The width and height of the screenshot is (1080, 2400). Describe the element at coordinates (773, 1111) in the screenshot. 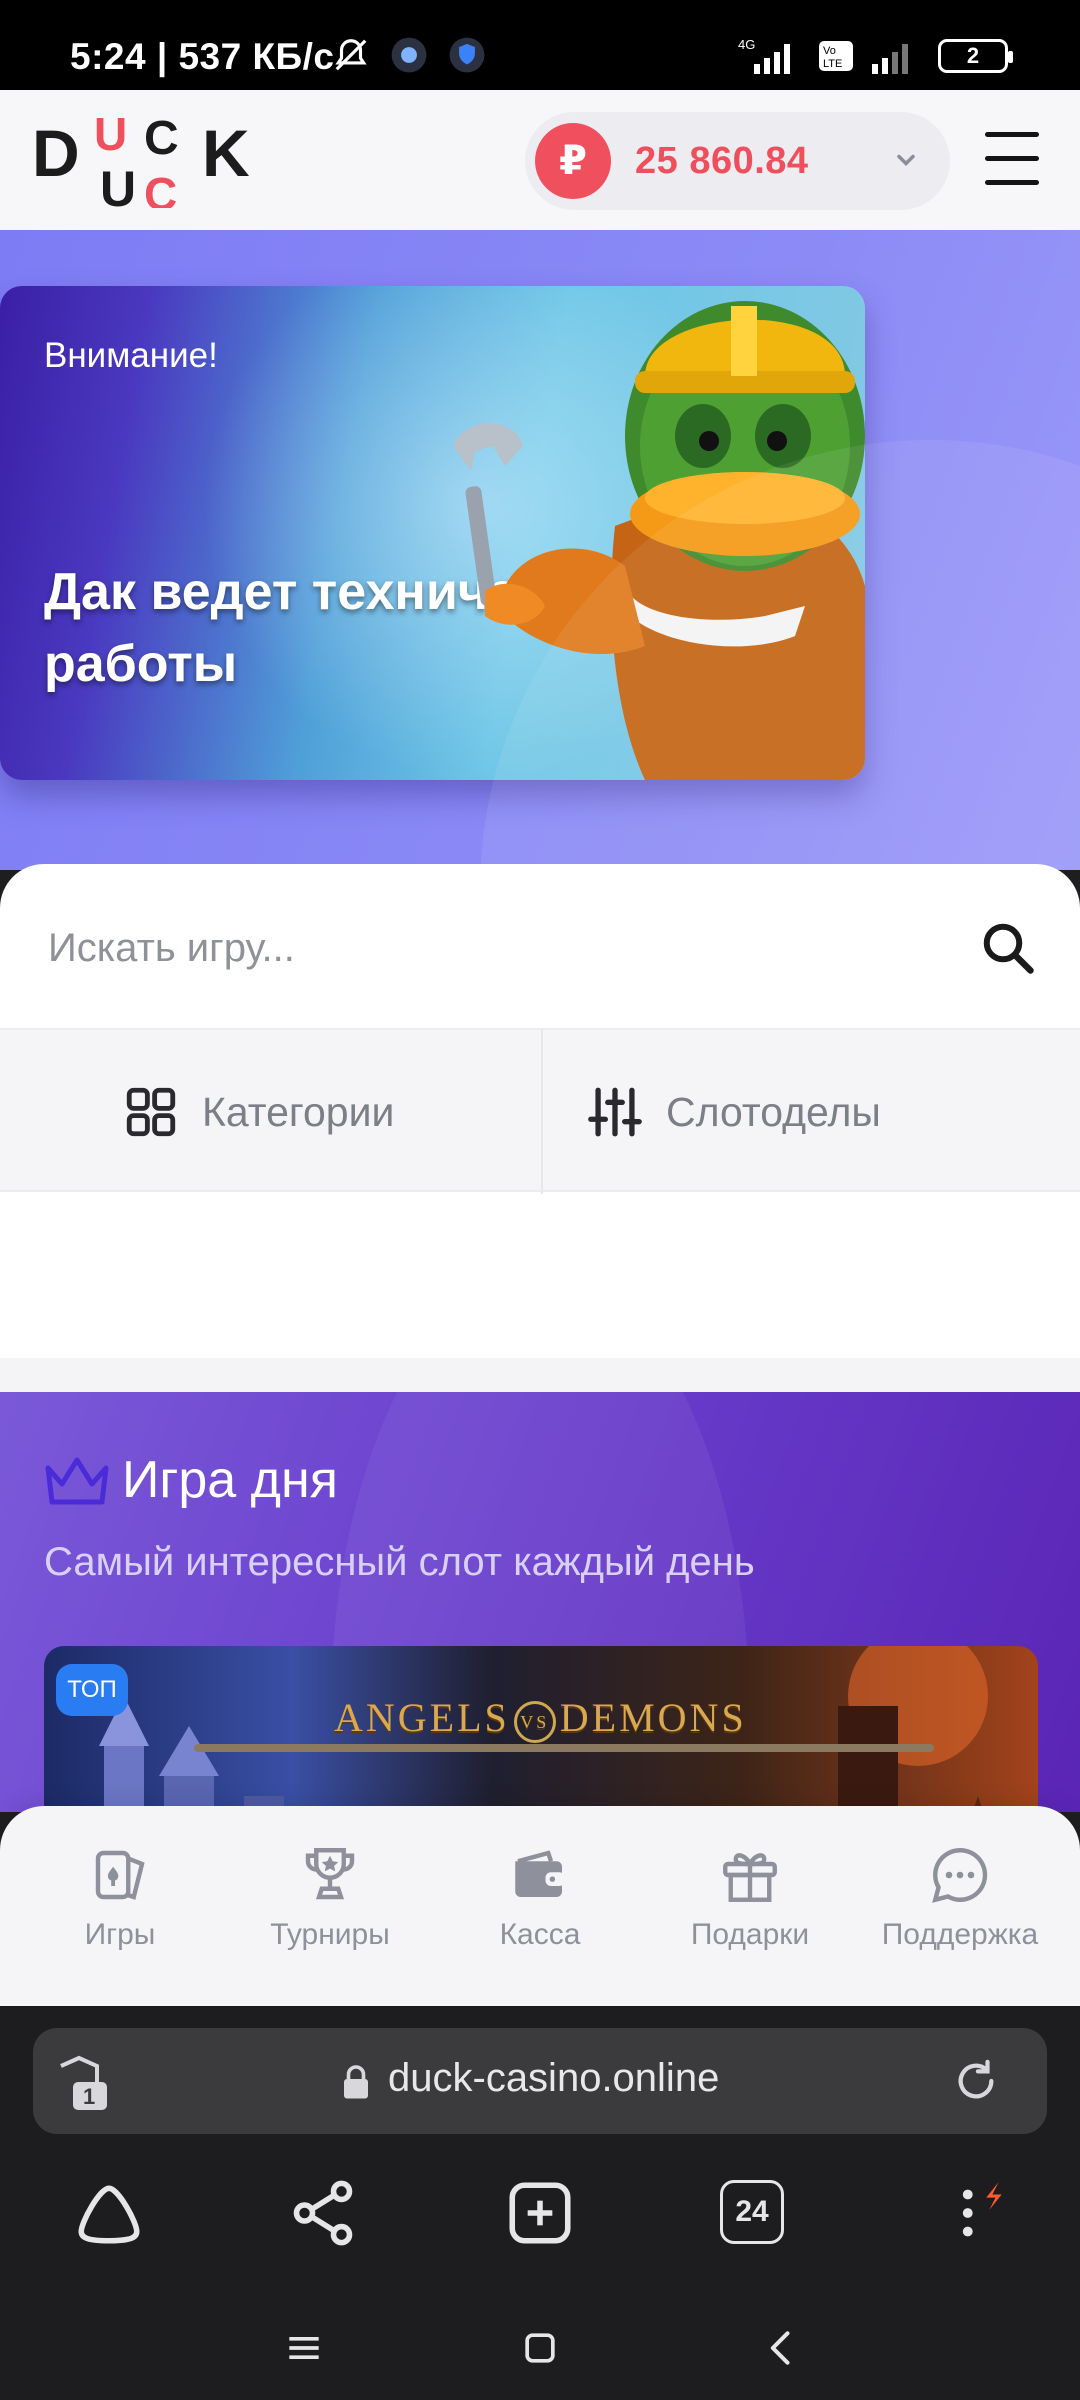

I see `providers-label: Слотоделы` at that location.